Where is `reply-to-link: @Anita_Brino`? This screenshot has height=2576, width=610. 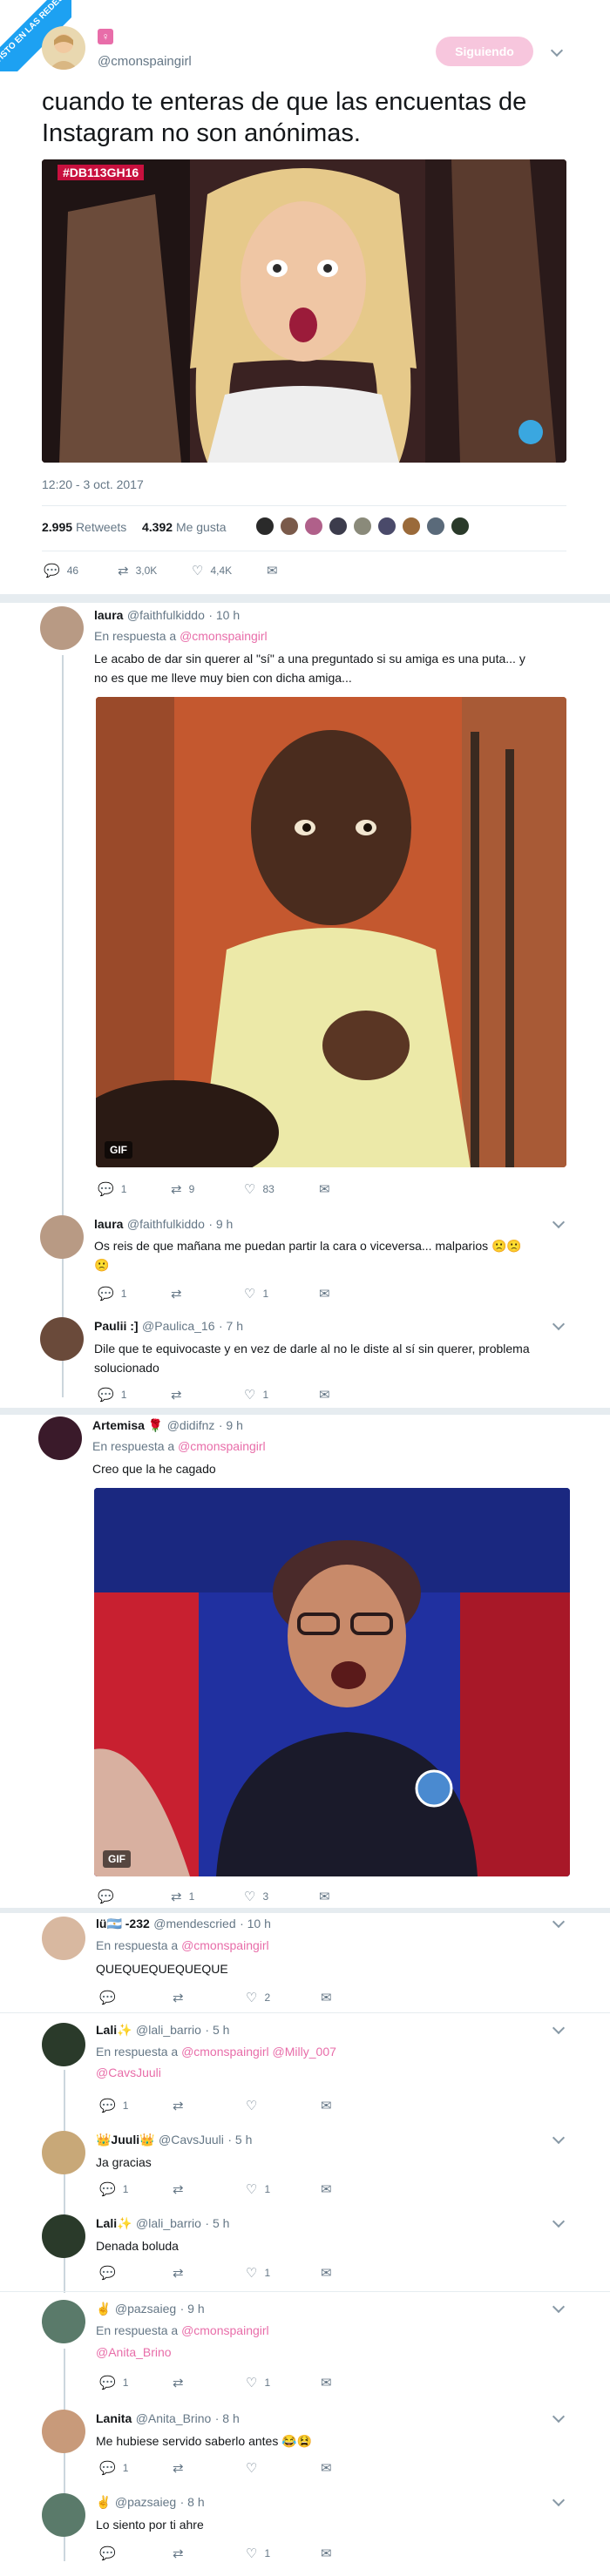 reply-to-link: @Anita_Brino is located at coordinates (134, 2352).